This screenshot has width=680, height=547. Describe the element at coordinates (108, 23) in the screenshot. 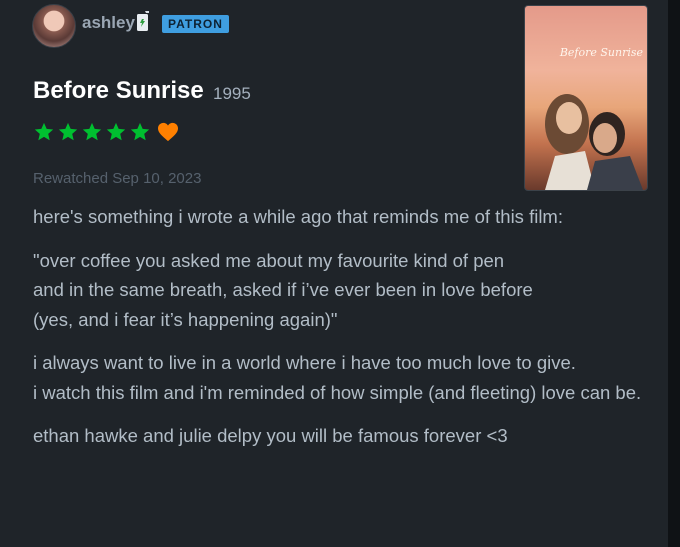

I see `username: ashley` at that location.